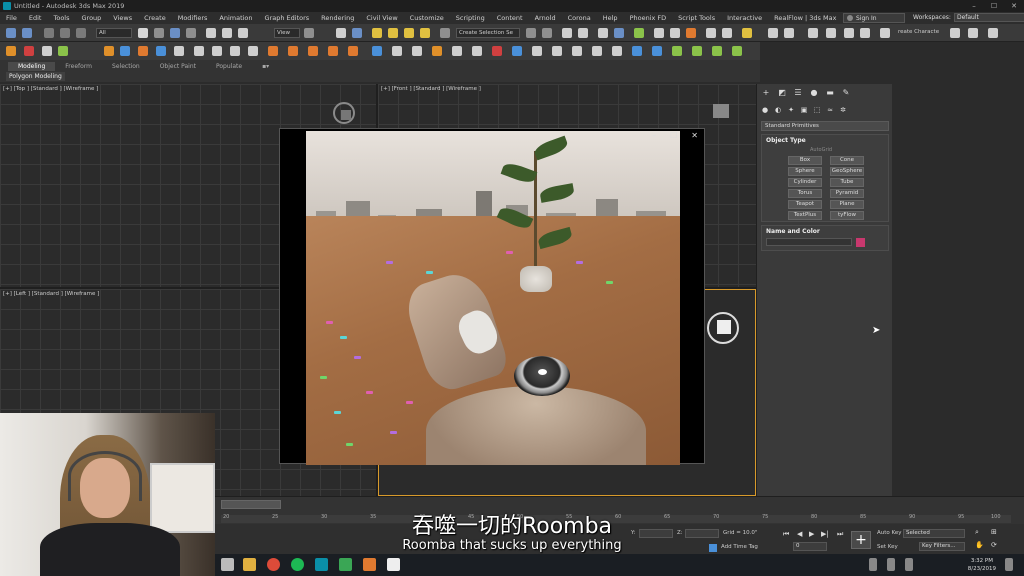 The width and height of the screenshot is (1024, 576). Describe the element at coordinates (805, 18) in the screenshot. I see `menu-realflow: RealFlow | 3ds Max` at that location.